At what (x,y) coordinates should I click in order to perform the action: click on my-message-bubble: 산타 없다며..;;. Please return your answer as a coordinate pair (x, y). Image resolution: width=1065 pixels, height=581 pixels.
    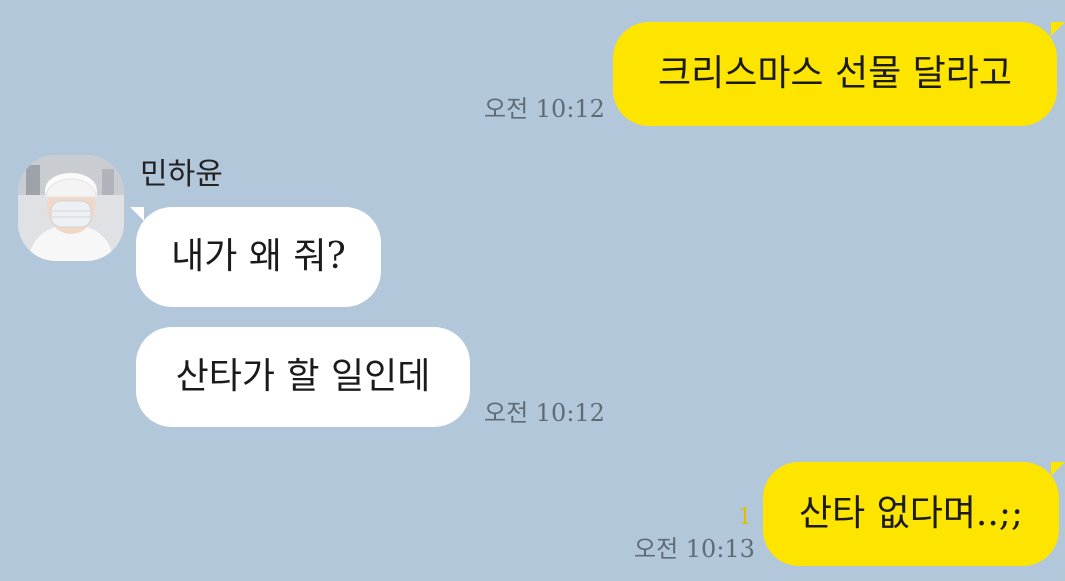
    Looking at the image, I should click on (911, 514).